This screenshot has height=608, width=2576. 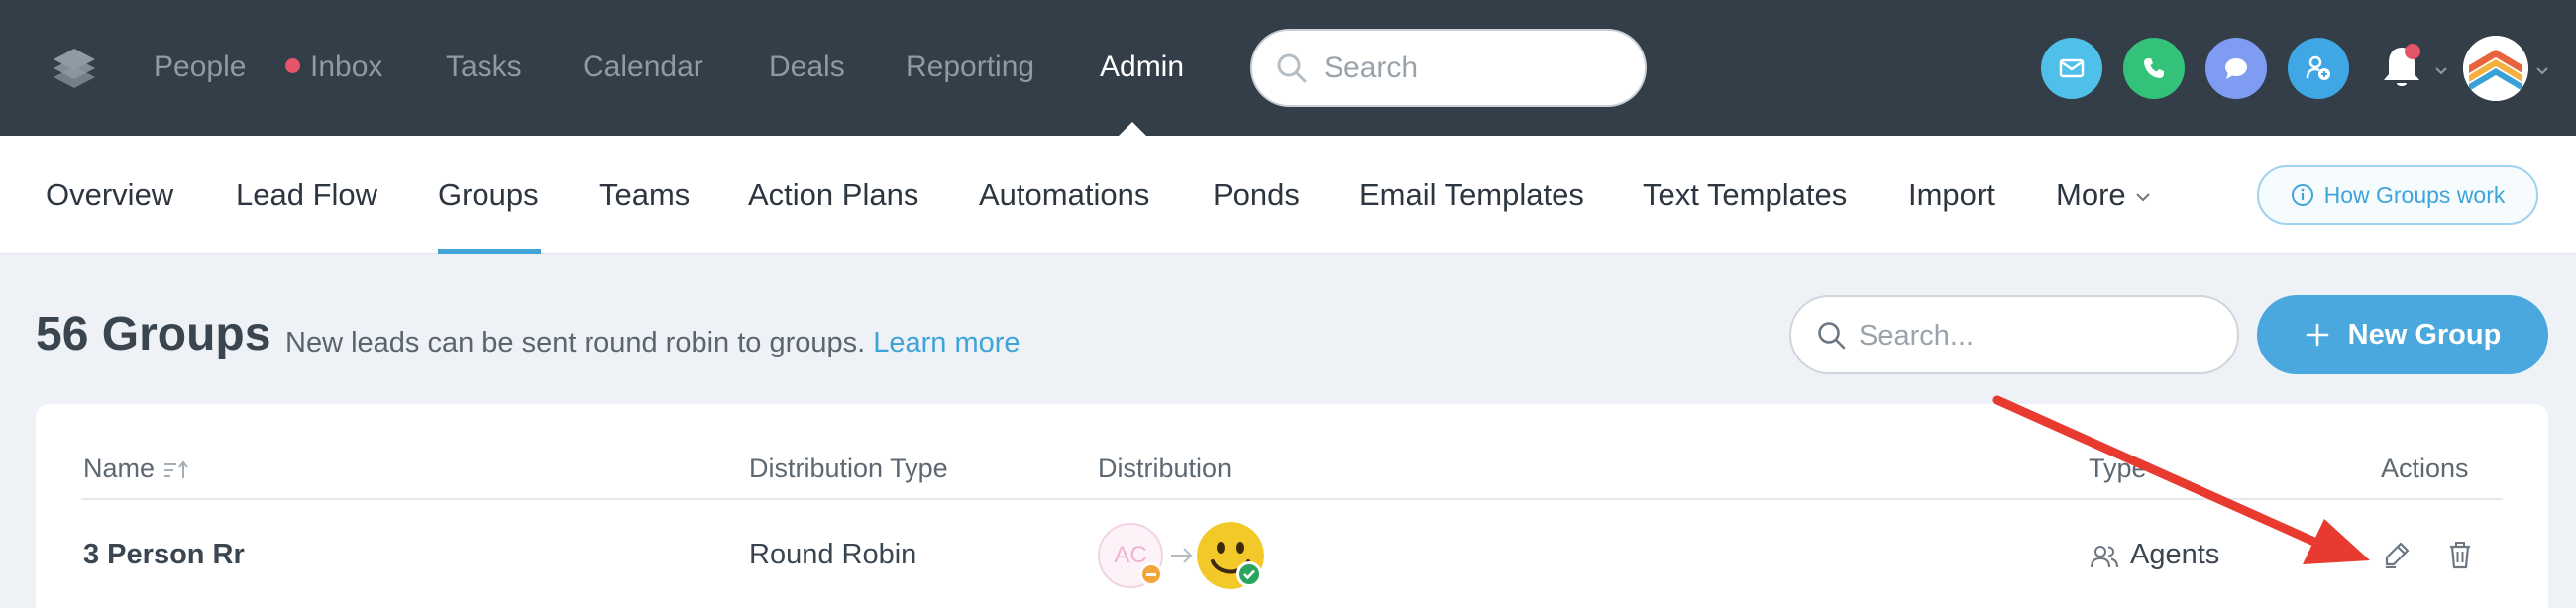 What do you see at coordinates (2104, 557) in the screenshot?
I see `agents-icon` at bounding box center [2104, 557].